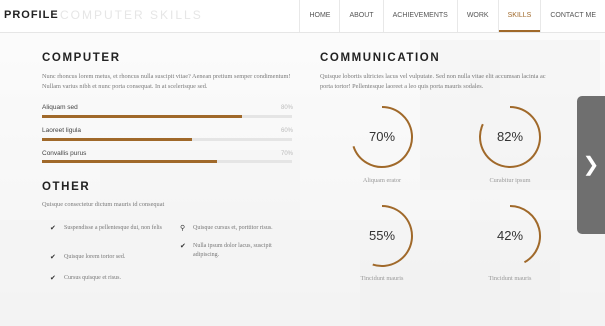 The image size is (605, 326). Describe the element at coordinates (286, 154) in the screenshot. I see `bar-percent: 70%` at that location.